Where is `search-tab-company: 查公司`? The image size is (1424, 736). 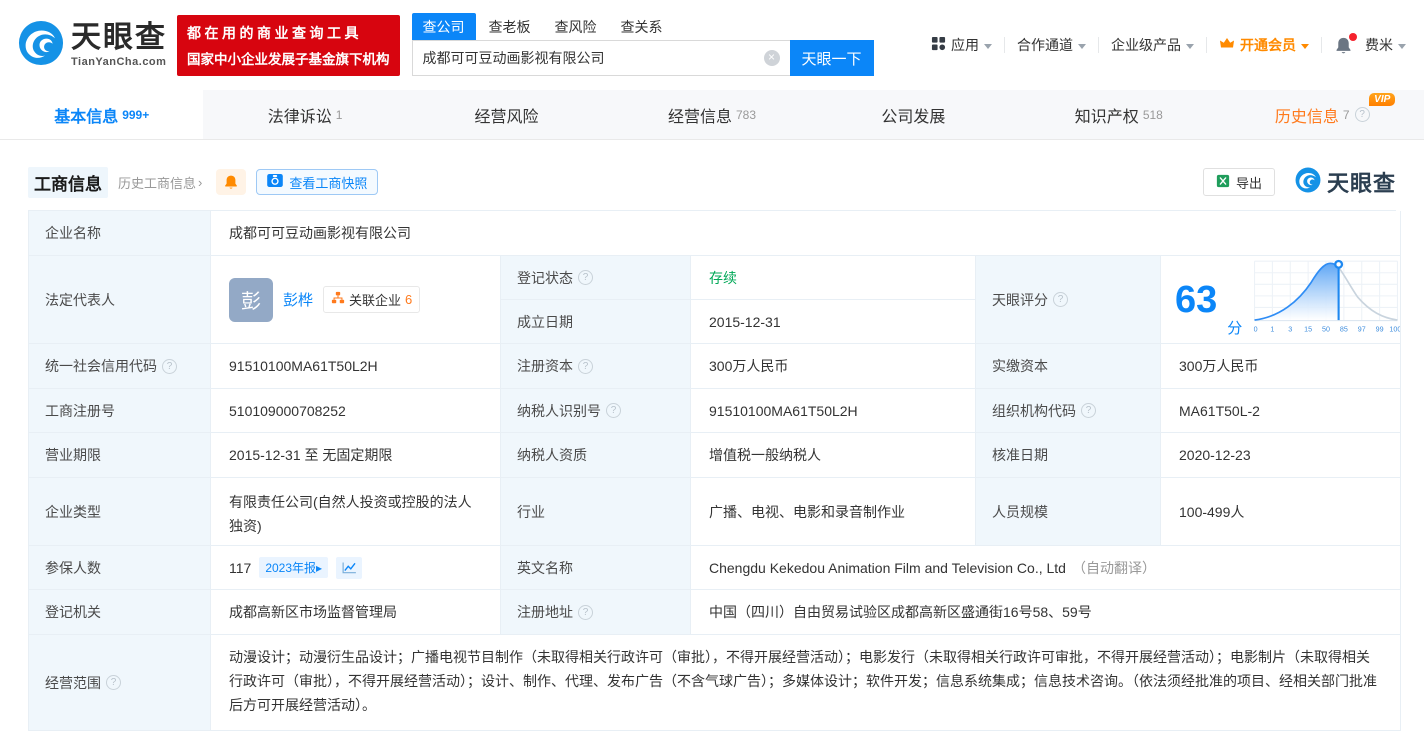
search-tab-company: 查公司 is located at coordinates (443, 27).